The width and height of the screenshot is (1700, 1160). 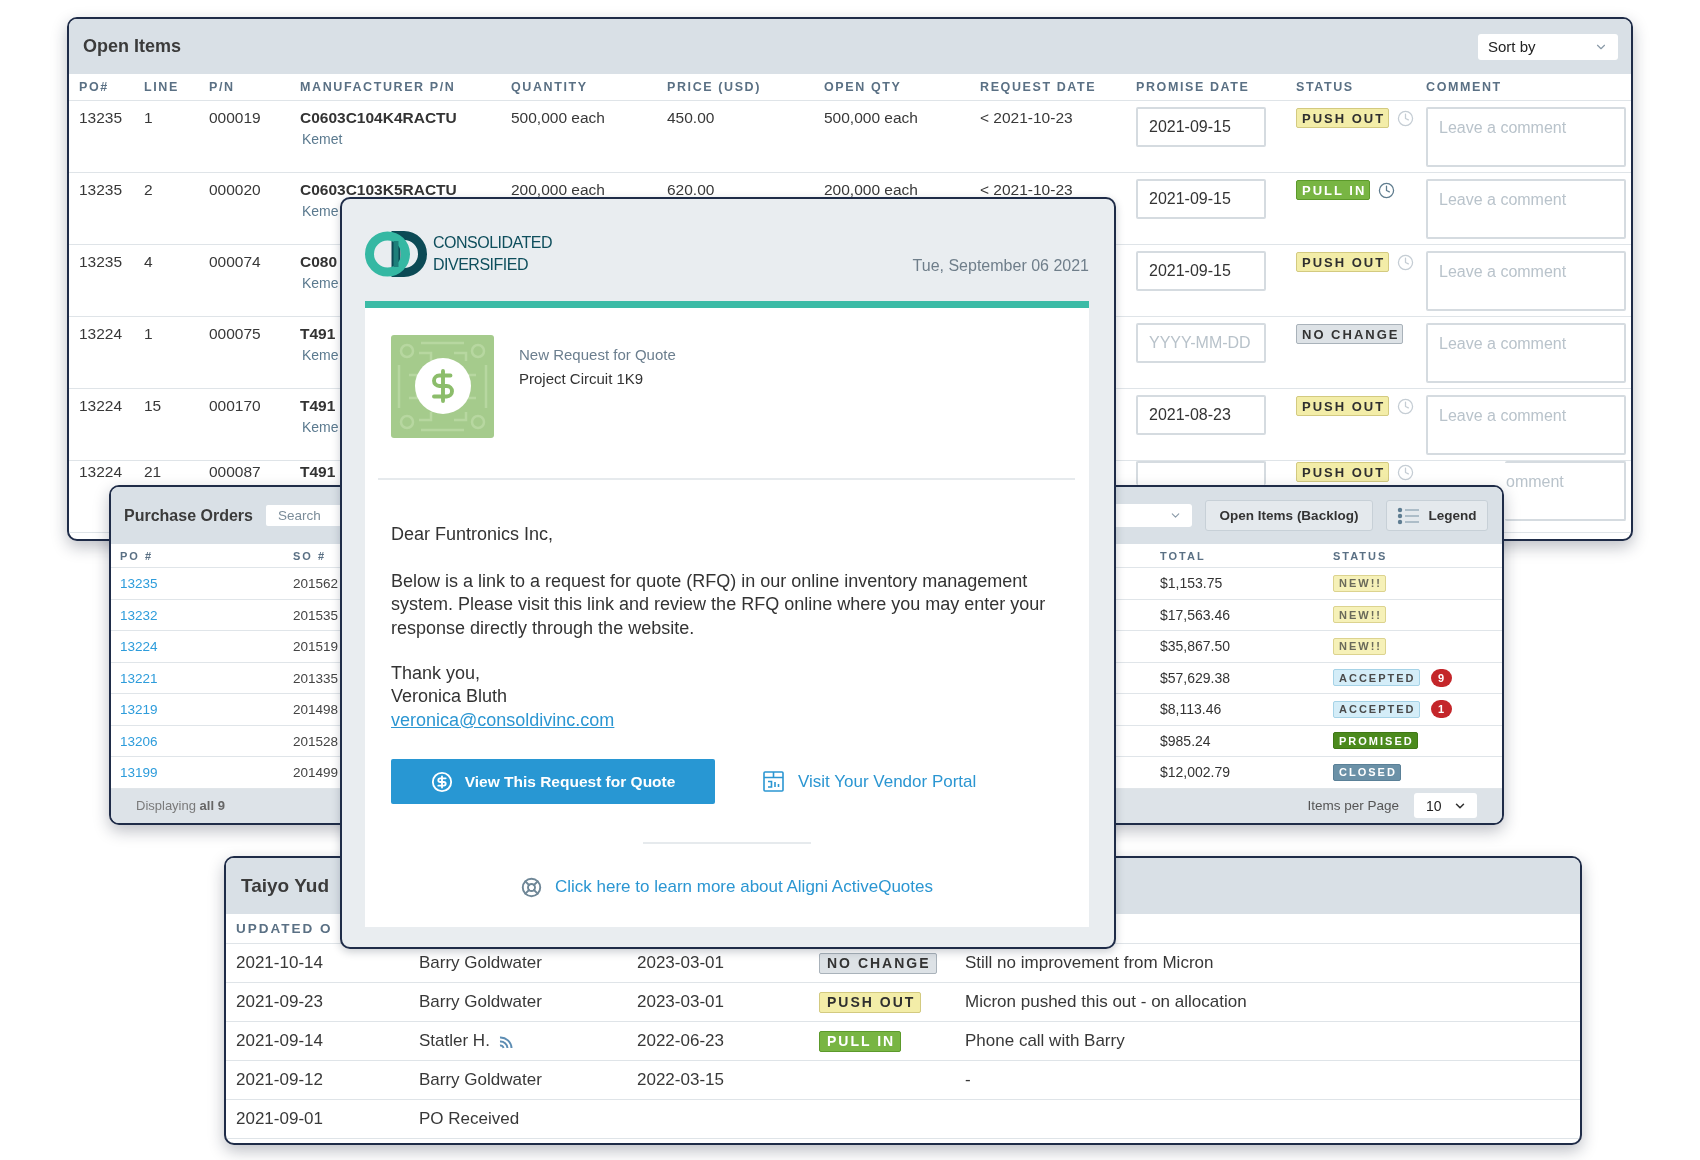 What do you see at coordinates (279, 1118) in the screenshot?
I see `update-date: 2021-09-01` at bounding box center [279, 1118].